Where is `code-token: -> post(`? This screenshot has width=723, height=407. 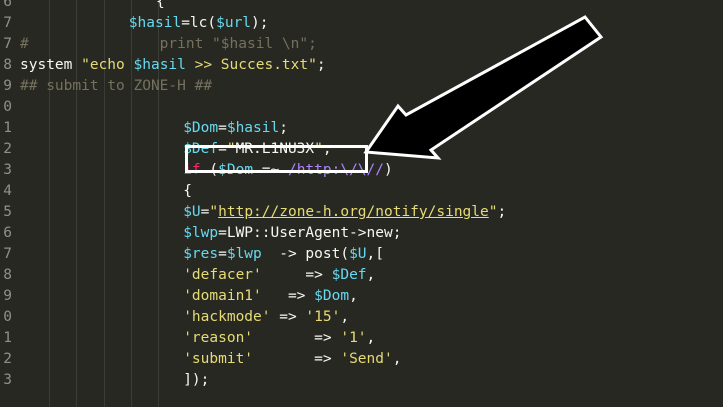
code-token: -> post( is located at coordinates (305, 254).